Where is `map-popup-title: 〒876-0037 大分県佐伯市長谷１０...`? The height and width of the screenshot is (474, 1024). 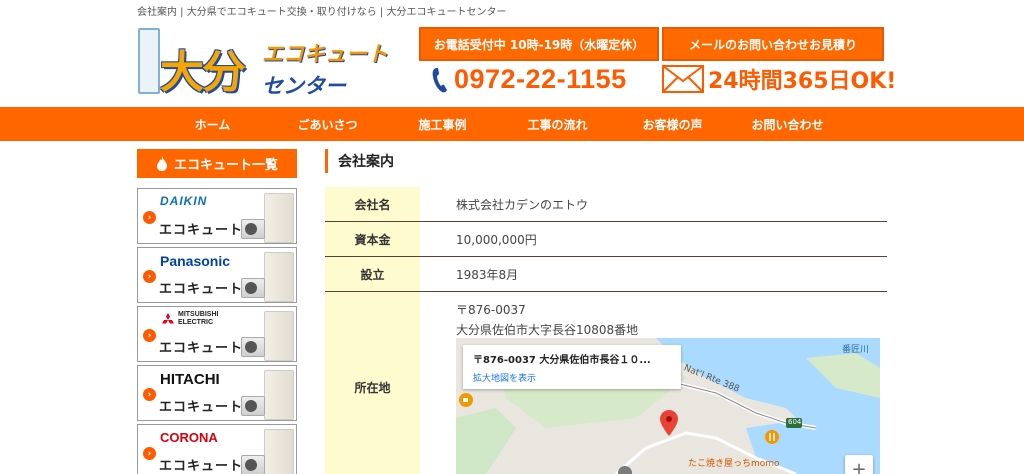
map-popup-title: 〒876-0037 大分県佐伯市長谷１０... is located at coordinates (562, 360).